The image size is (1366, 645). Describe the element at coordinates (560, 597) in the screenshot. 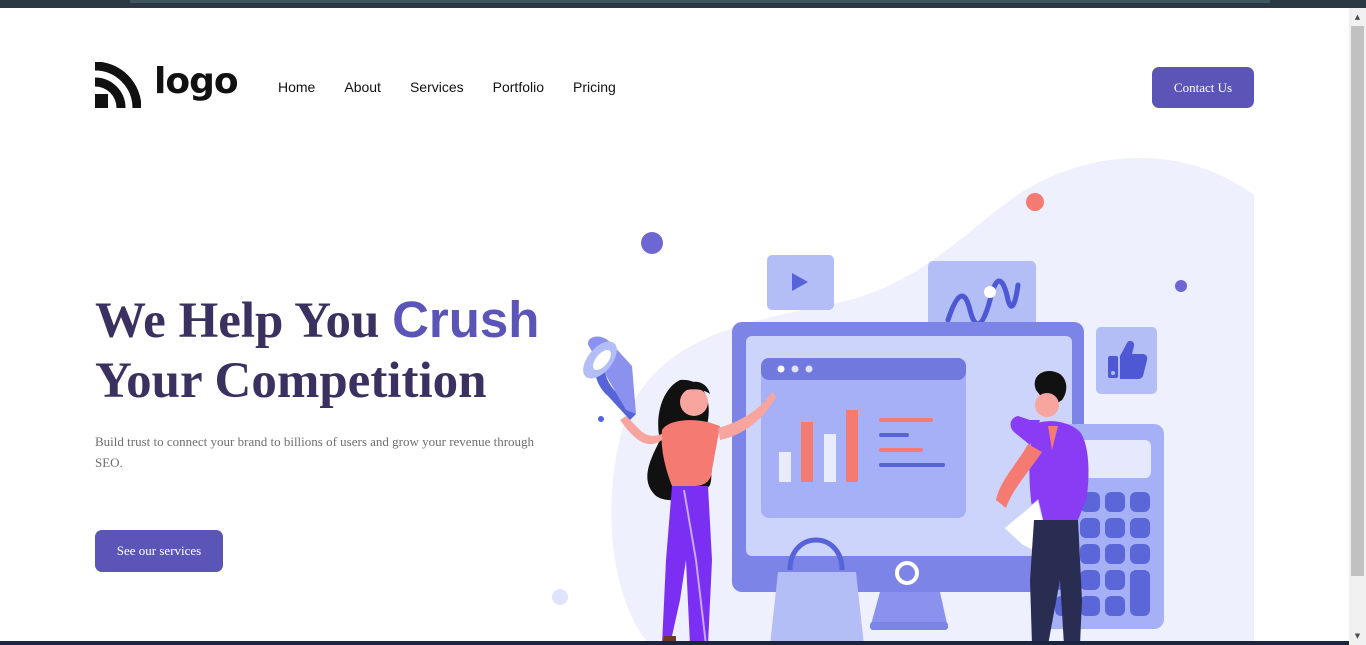

I see `dot-light` at that location.